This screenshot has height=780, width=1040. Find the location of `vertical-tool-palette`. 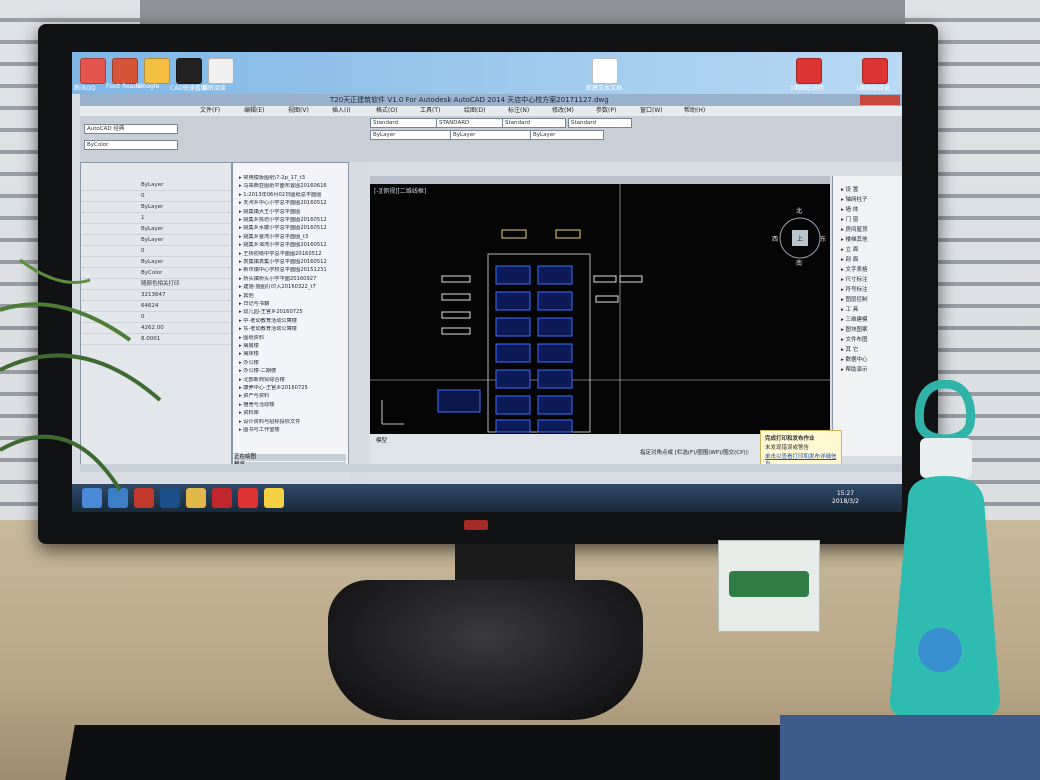

vertical-tool-palette is located at coordinates (359, 322).